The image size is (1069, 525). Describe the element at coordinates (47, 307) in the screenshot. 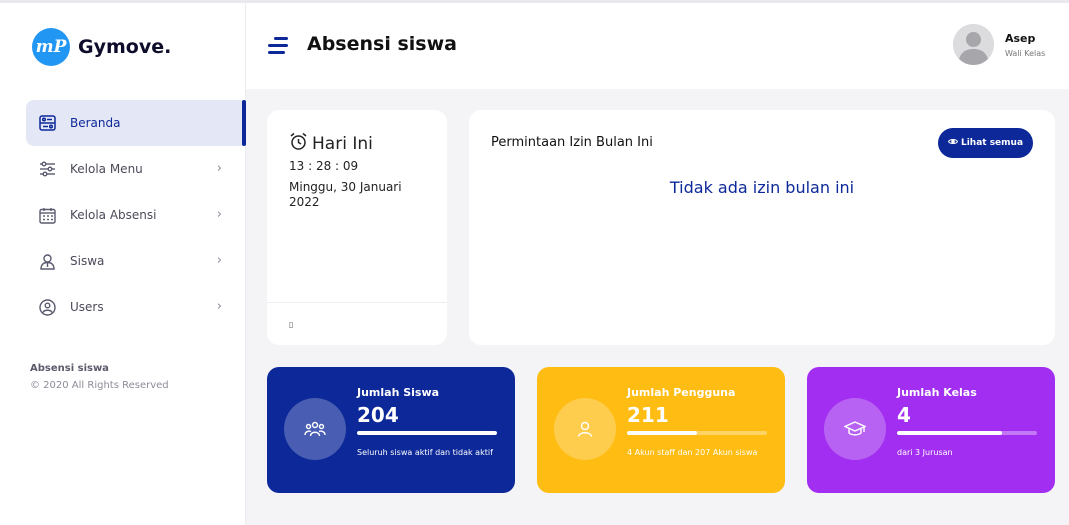

I see `users-icon` at that location.